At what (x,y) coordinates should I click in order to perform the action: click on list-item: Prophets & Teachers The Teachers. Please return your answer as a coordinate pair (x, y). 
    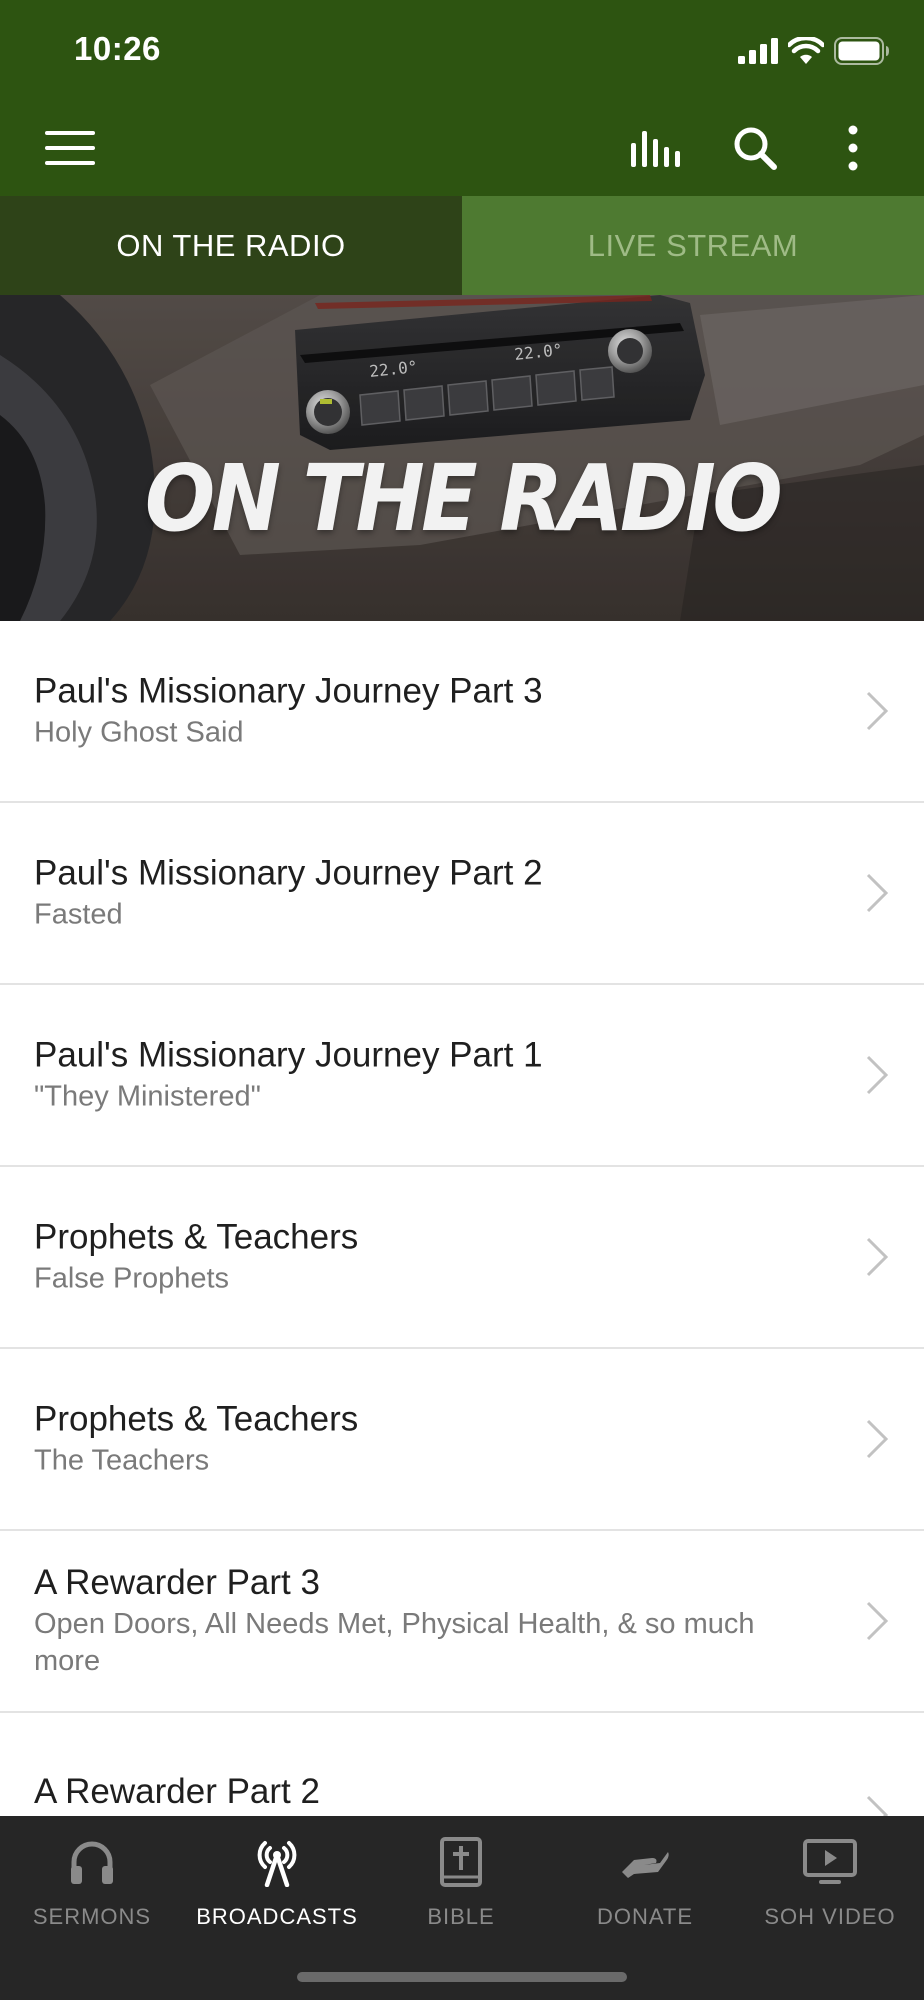
    Looking at the image, I should click on (462, 1440).